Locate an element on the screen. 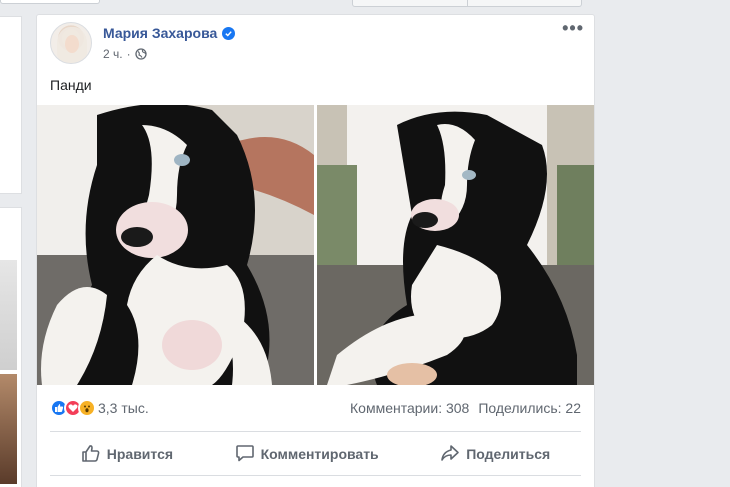 The width and height of the screenshot is (730, 487). top-left-control is located at coordinates (50, 2).